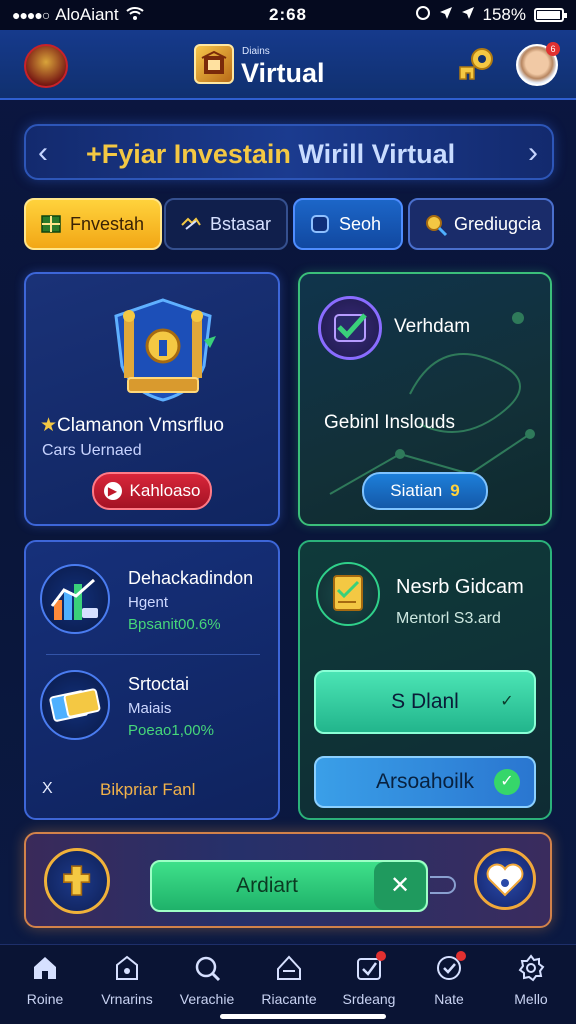 The image size is (576, 1024). Describe the element at coordinates (348, 594) in the screenshot. I see `notebook-icon` at that location.